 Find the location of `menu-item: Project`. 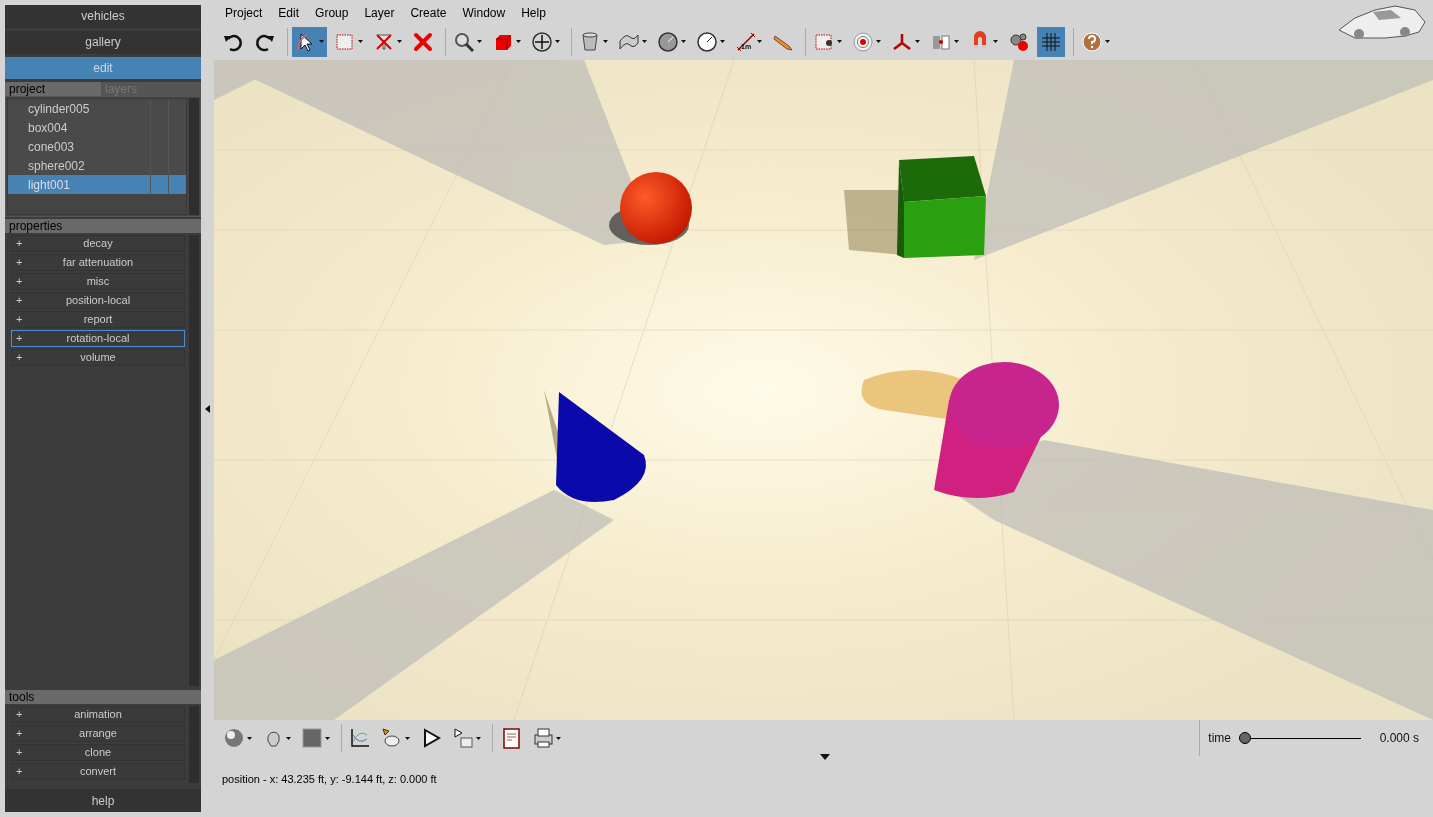

menu-item: Project is located at coordinates (244, 12).